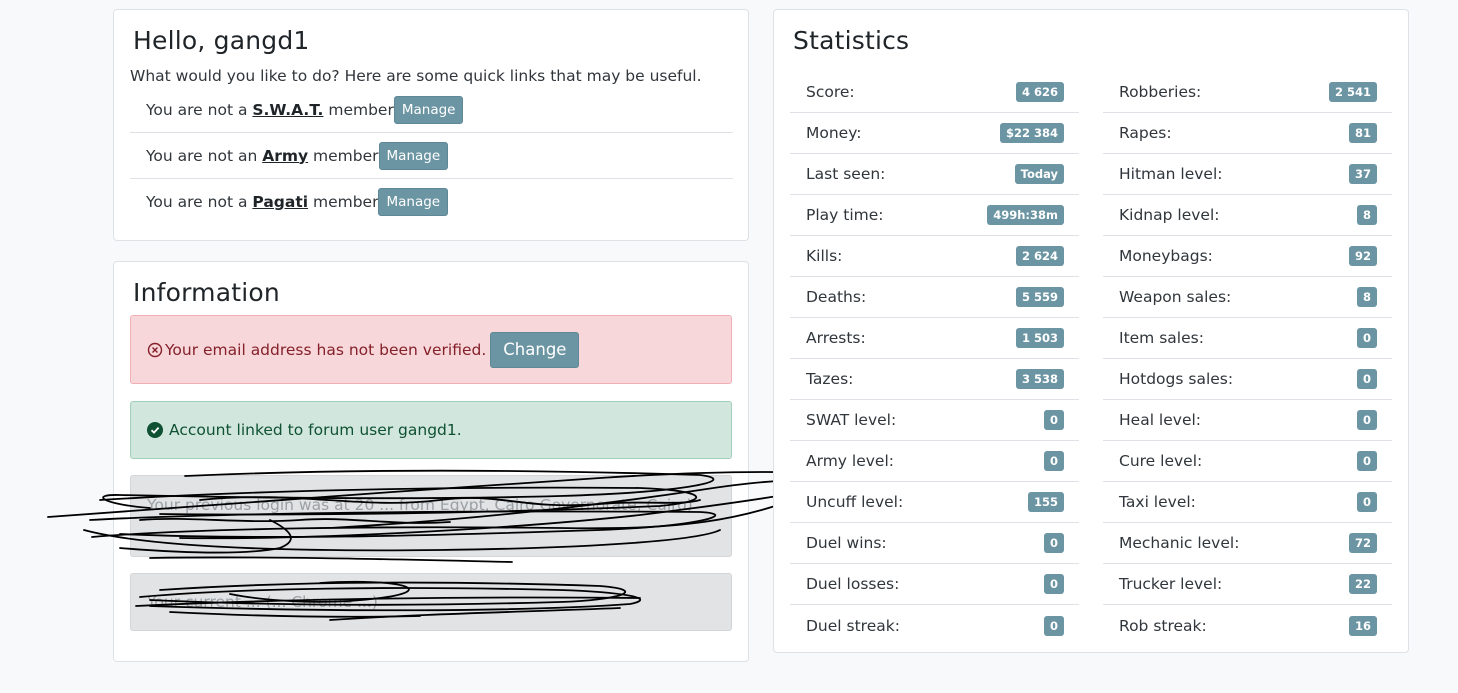  Describe the element at coordinates (287, 110) in the screenshot. I see `swat-link: S.W.A.T.` at that location.